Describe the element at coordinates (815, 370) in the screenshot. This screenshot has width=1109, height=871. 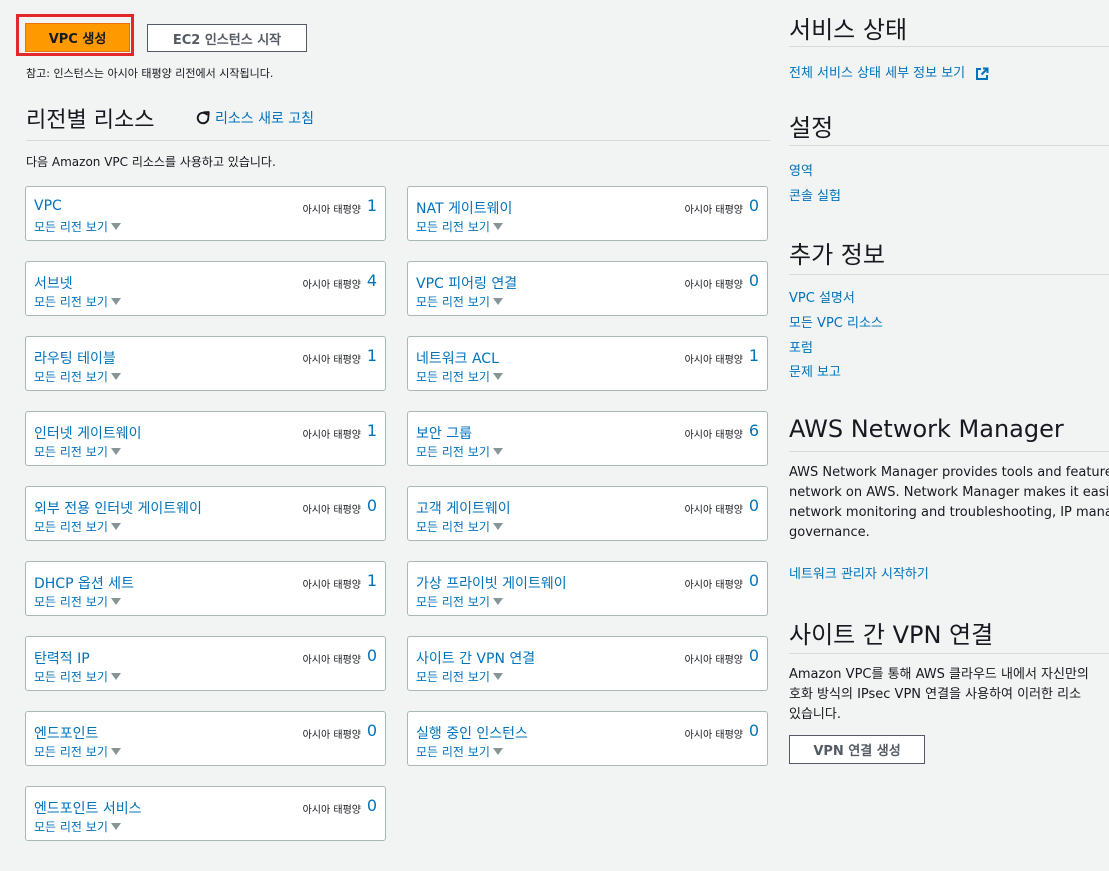
I see `report-issue-link: 문제 보고` at that location.